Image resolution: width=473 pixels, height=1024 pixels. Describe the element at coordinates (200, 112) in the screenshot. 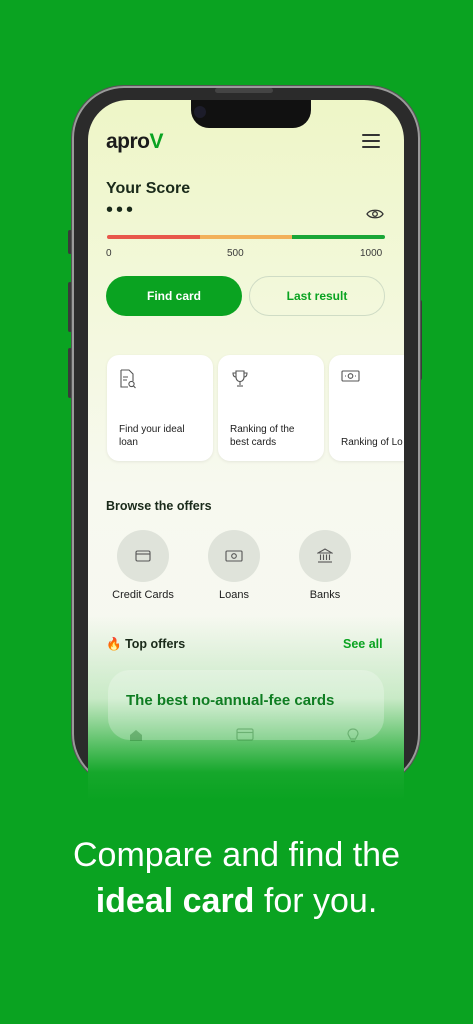

I see `camera-icon` at that location.